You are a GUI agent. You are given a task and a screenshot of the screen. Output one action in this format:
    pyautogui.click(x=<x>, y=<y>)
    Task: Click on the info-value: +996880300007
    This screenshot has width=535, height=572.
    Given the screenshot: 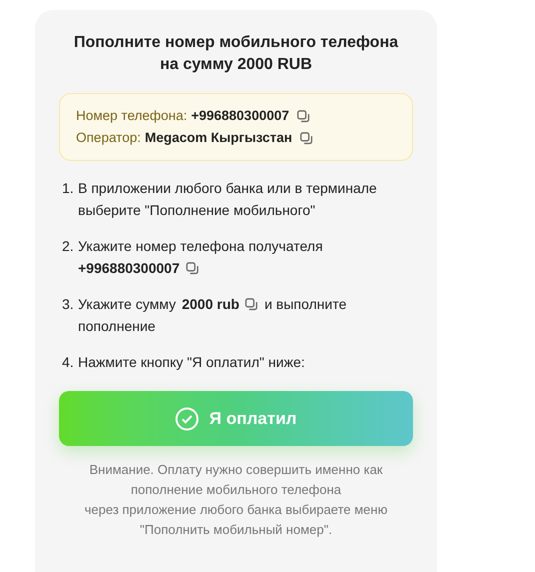 What is the action you would take?
    pyautogui.click(x=240, y=116)
    